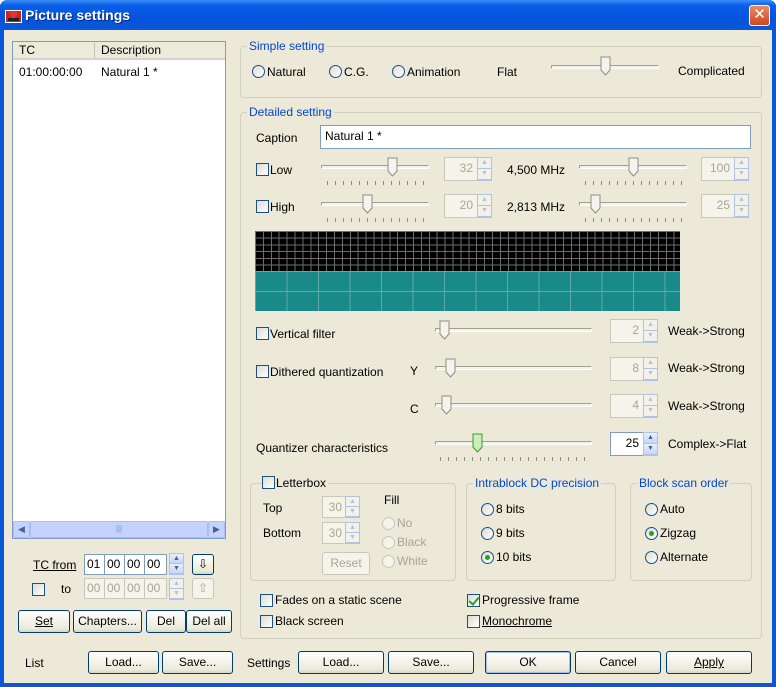 The height and width of the screenshot is (687, 776). What do you see at coordinates (404, 523) in the screenshot?
I see `fill-no-label: No` at bounding box center [404, 523].